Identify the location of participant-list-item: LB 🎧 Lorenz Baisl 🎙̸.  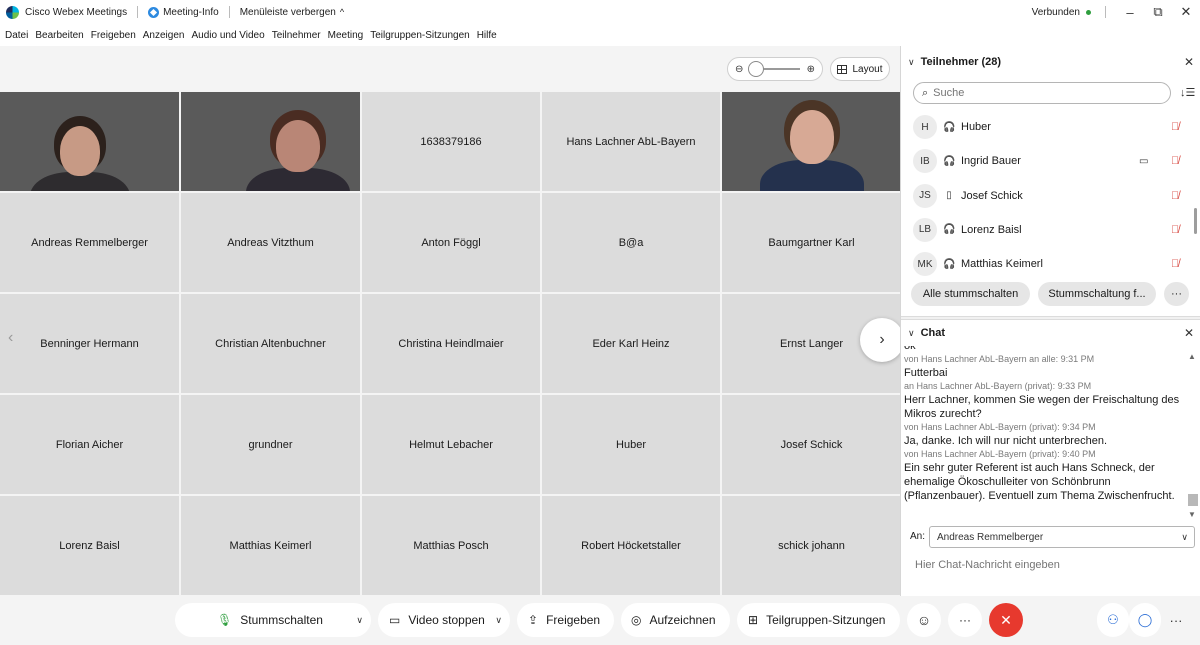
(1053, 230).